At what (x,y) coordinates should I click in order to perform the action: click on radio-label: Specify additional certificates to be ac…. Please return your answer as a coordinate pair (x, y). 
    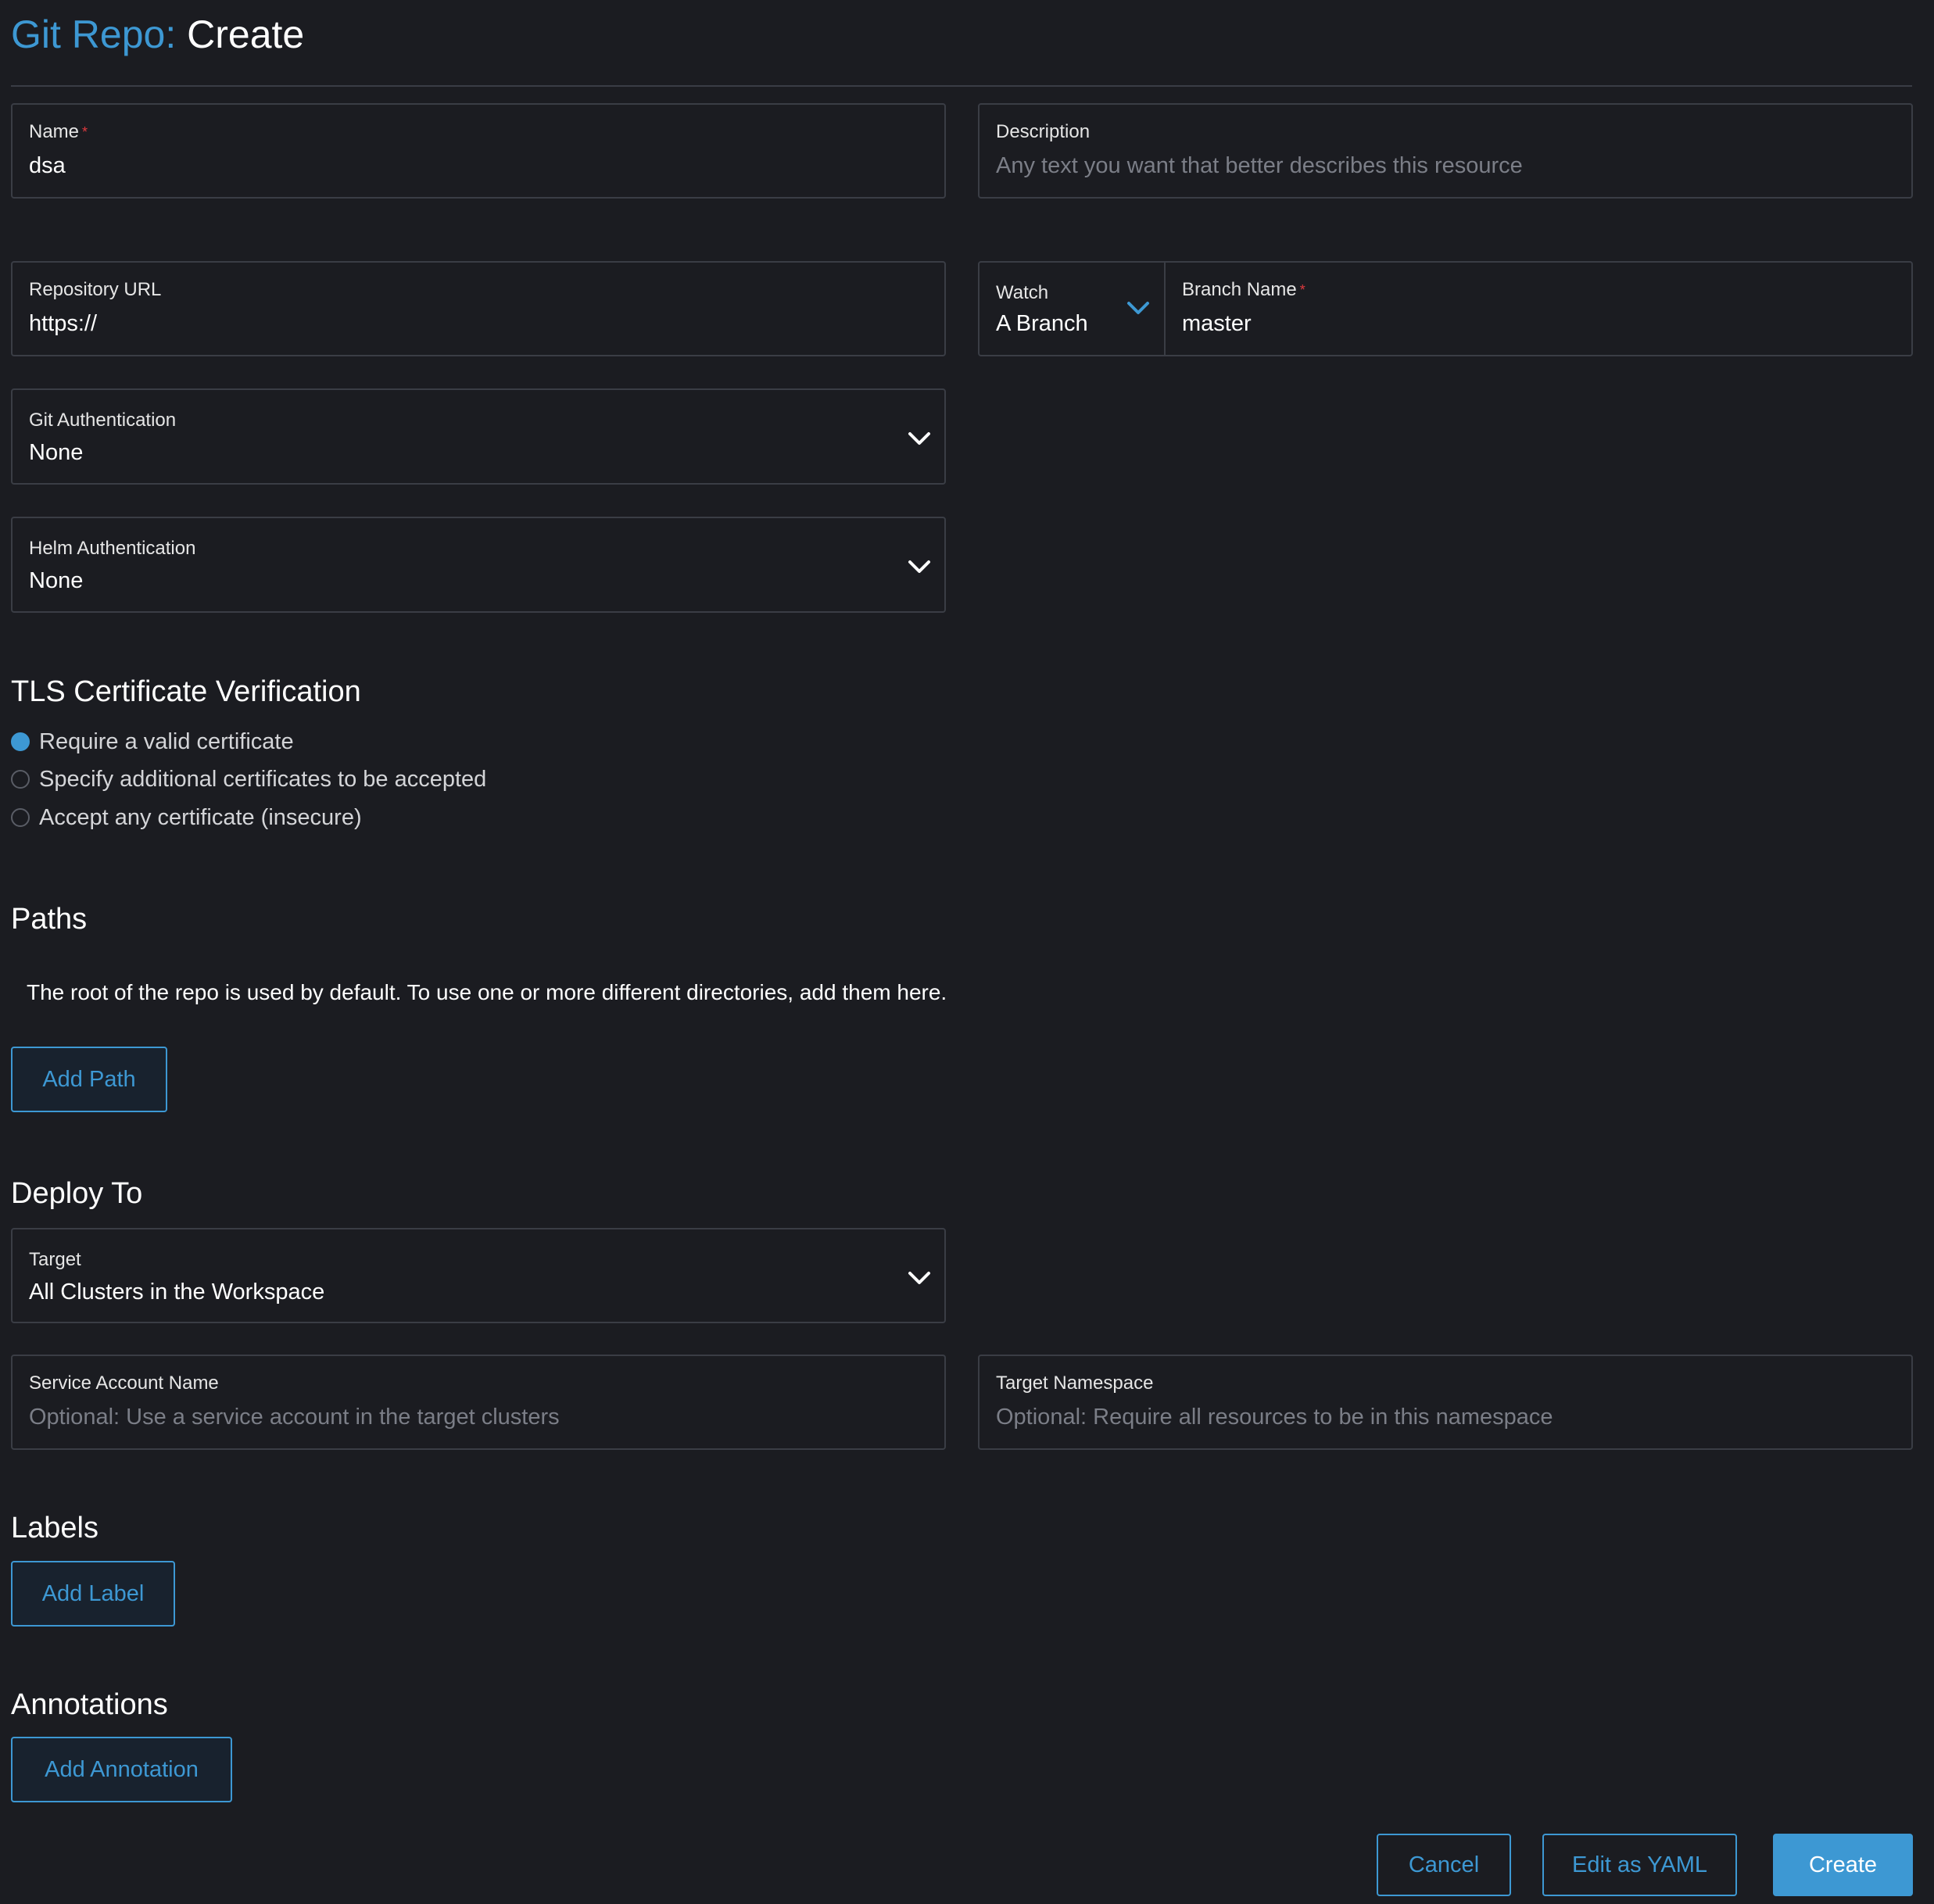
    Looking at the image, I should click on (263, 779).